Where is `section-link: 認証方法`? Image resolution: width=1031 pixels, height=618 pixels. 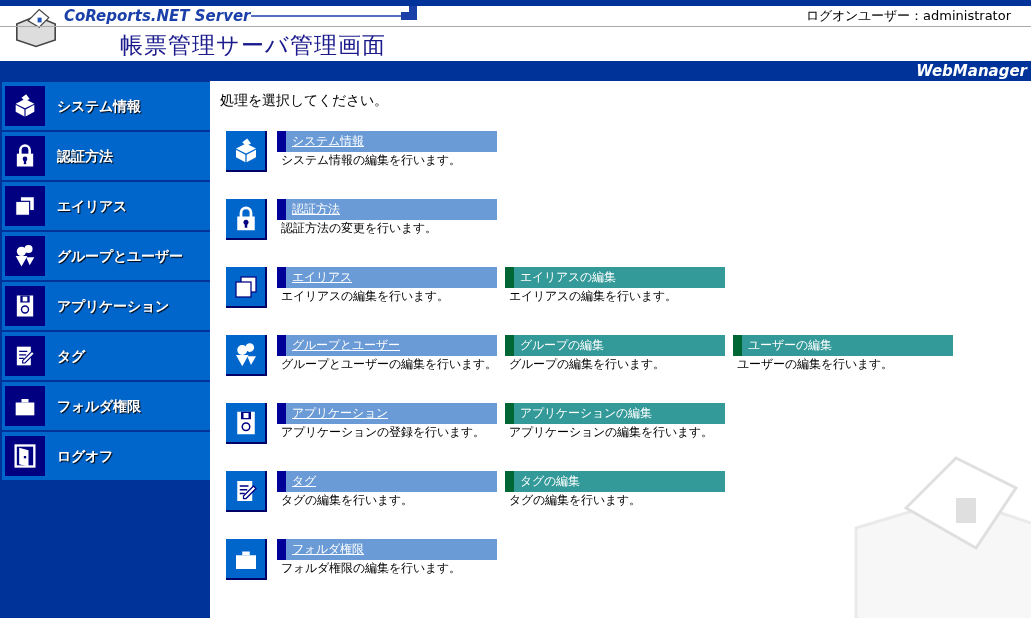 section-link: 認証方法 is located at coordinates (387, 209).